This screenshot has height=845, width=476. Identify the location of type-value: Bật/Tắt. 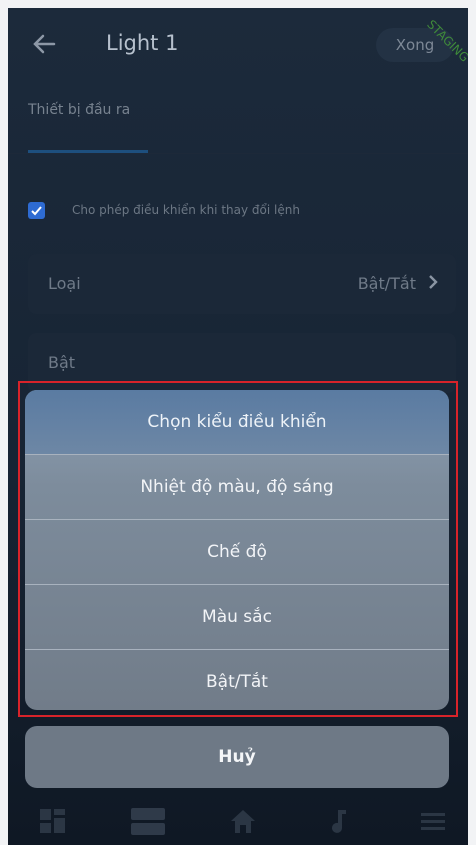
(386, 283).